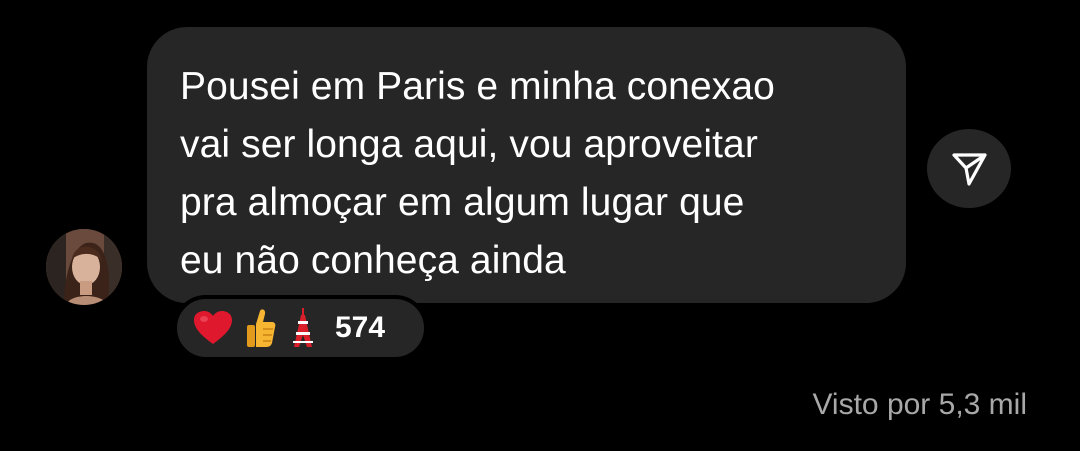 This screenshot has height=451, width=1080. Describe the element at coordinates (919, 405) in the screenshot. I see `seen-by-label: Visto por 5,3 mil` at that location.